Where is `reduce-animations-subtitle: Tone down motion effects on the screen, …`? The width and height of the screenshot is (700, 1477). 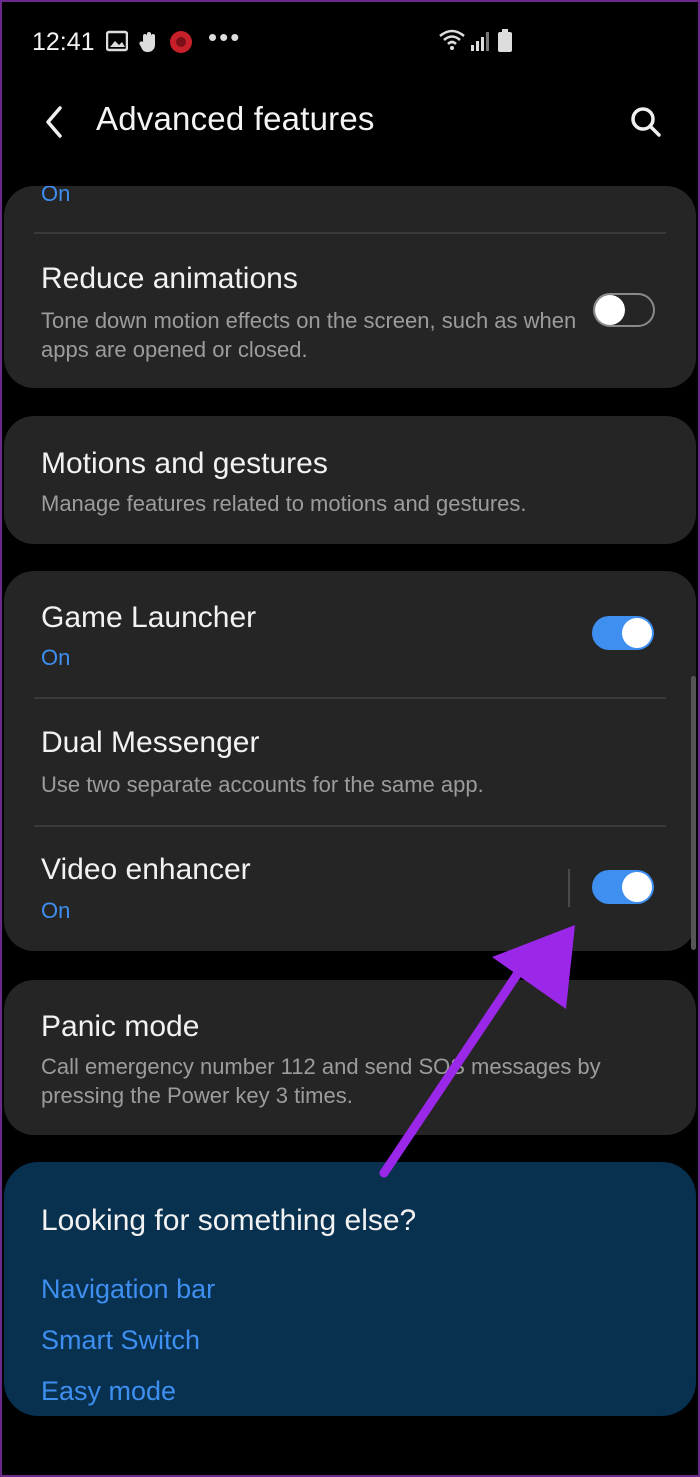
reduce-animations-subtitle: Tone down motion effects on the screen, … is located at coordinates (309, 335).